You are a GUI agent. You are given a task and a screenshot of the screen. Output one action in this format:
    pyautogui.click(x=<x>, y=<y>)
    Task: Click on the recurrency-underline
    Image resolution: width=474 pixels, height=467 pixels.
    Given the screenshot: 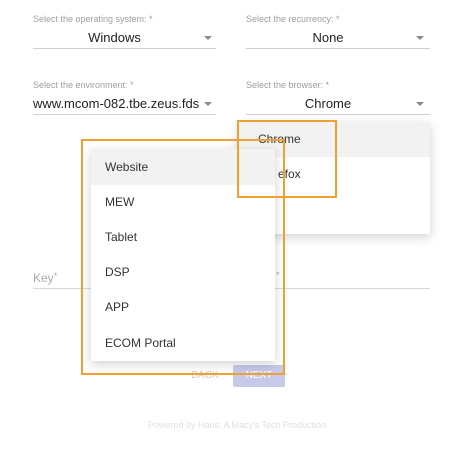 What is the action you would take?
    pyautogui.click(x=338, y=48)
    